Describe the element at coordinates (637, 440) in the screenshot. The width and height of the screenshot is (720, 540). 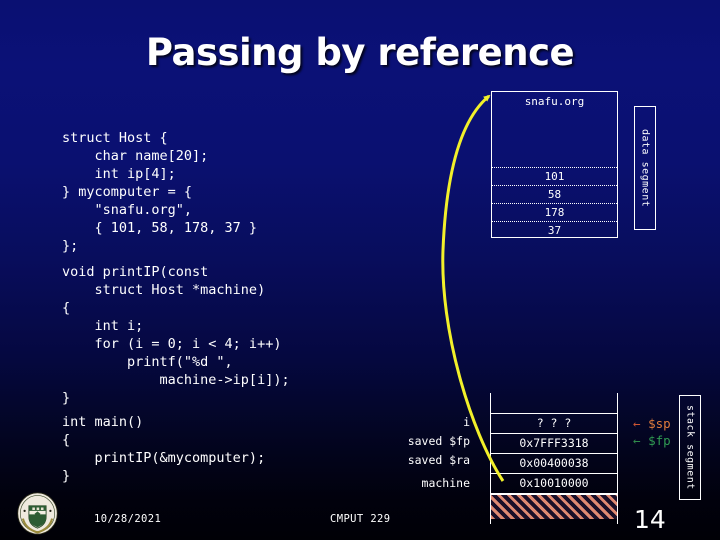
I see `fp-arrow-icon: ←` at that location.